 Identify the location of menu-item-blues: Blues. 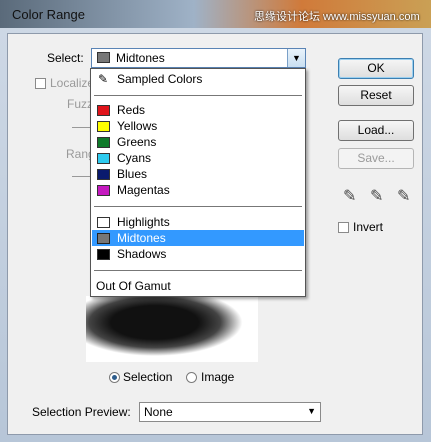
(198, 174).